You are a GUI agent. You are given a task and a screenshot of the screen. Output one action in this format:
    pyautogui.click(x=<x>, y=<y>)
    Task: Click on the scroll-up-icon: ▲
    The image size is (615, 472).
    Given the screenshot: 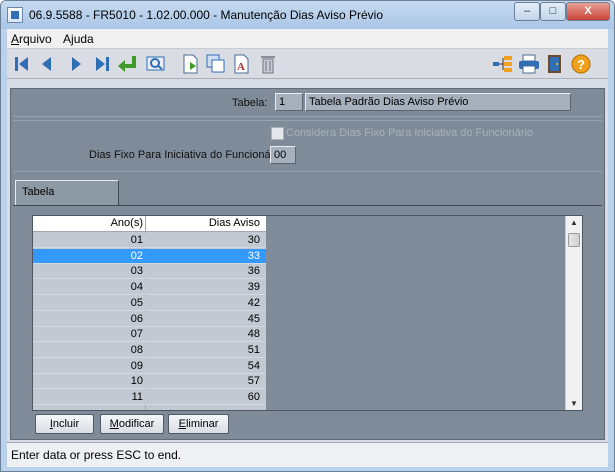 What is the action you would take?
    pyautogui.click(x=574, y=222)
    